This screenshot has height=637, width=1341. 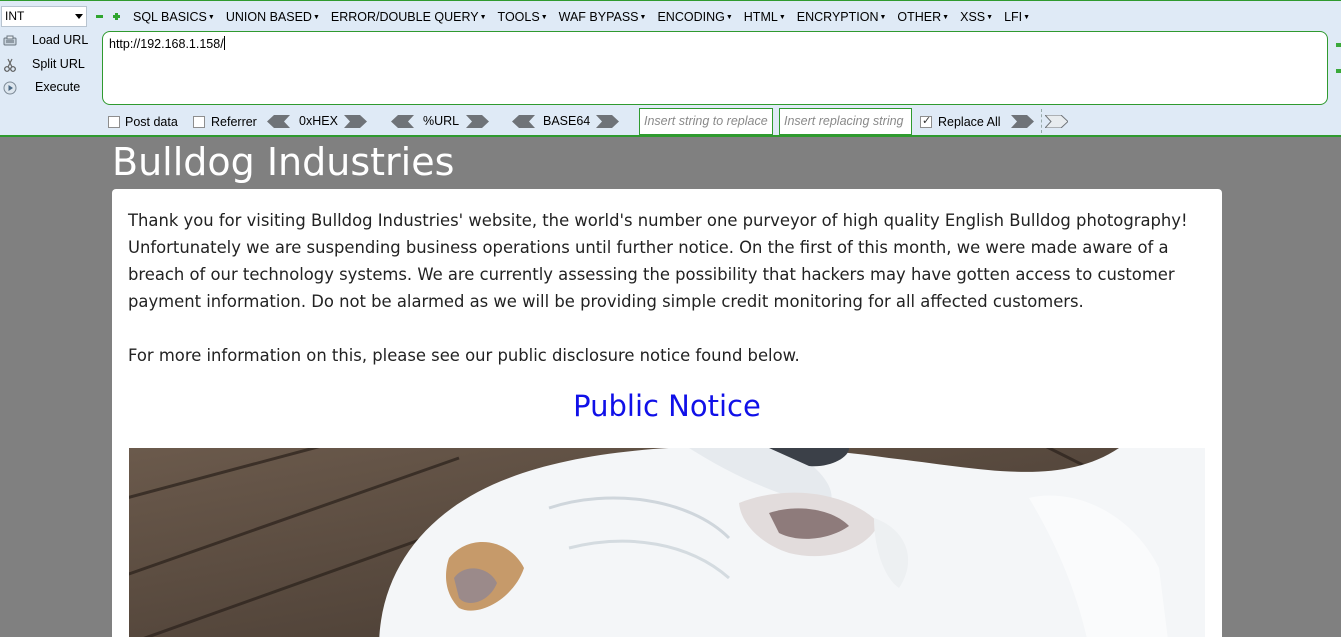 I want to click on menu-encryption: ENCRYPTION▼, so click(x=842, y=17).